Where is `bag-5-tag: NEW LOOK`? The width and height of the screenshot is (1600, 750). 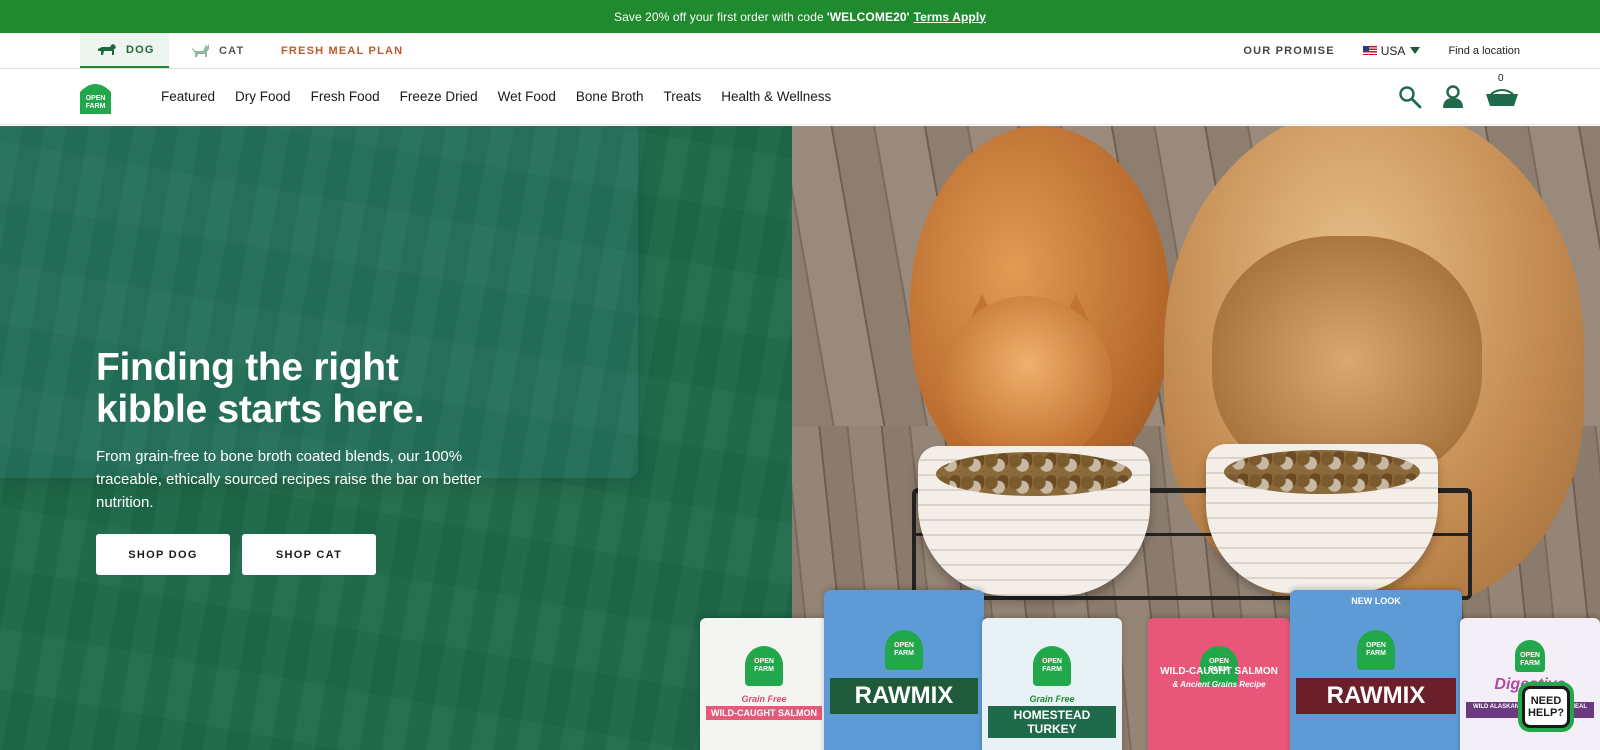 bag-5-tag: NEW LOOK is located at coordinates (1376, 601).